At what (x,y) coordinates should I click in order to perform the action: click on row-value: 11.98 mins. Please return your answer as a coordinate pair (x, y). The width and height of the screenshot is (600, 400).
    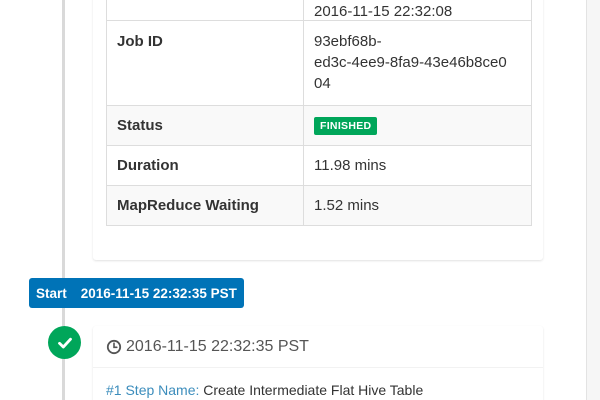
    Looking at the image, I should click on (417, 165).